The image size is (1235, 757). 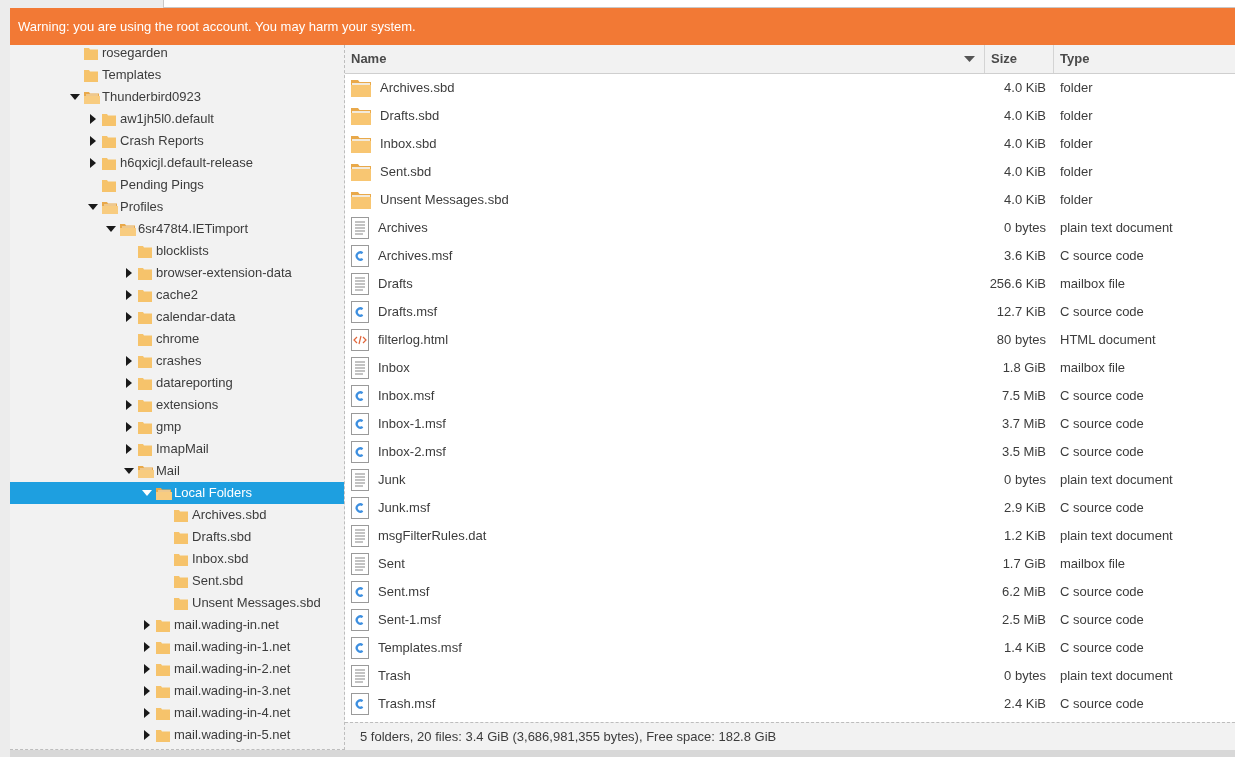 I want to click on file-name: Sent.sbd, so click(x=406, y=172).